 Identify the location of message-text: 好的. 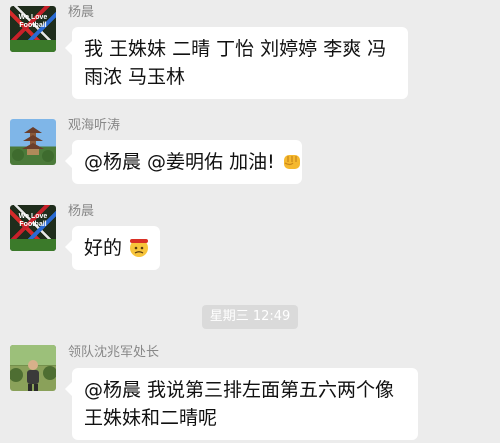
(103, 248).